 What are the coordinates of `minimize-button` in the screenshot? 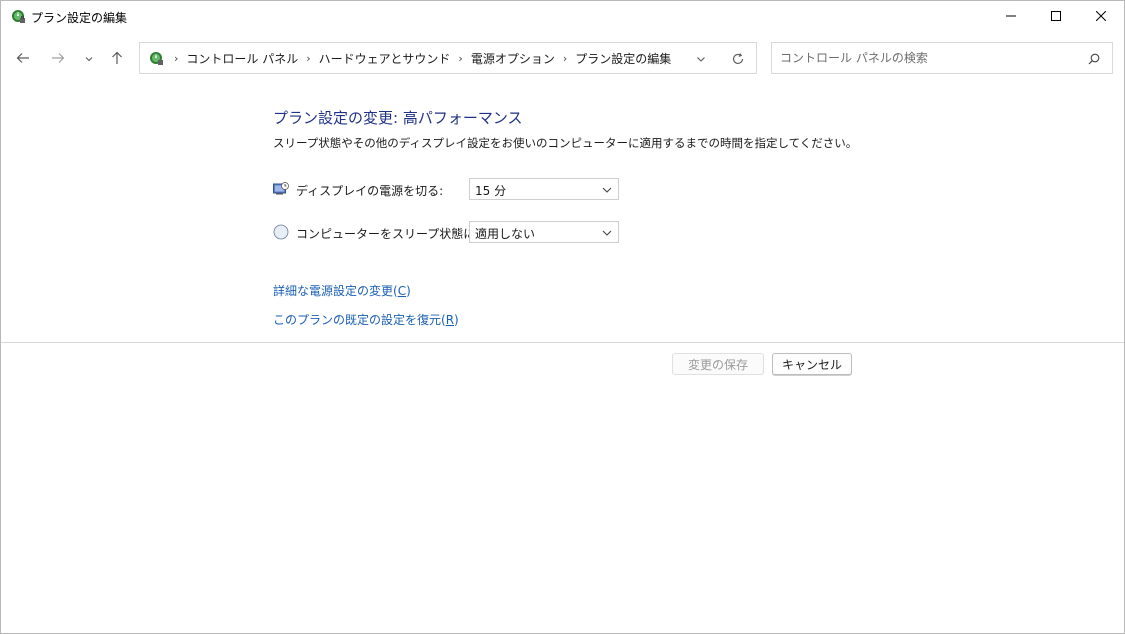 It's located at (1011, 16).